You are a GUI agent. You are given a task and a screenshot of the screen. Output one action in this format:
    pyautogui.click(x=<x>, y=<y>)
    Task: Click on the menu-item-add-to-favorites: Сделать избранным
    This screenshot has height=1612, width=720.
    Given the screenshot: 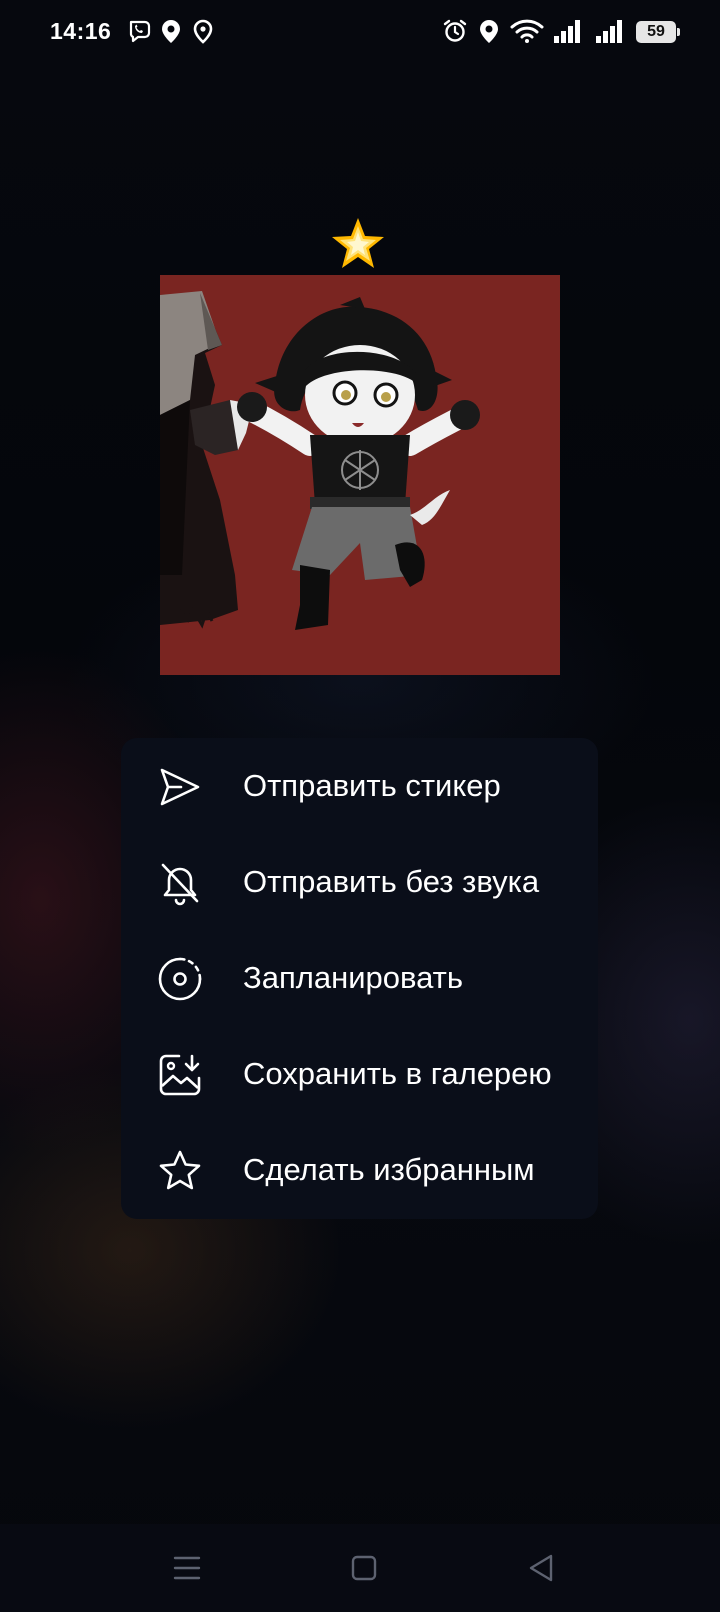 What is the action you would take?
    pyautogui.click(x=359, y=1170)
    